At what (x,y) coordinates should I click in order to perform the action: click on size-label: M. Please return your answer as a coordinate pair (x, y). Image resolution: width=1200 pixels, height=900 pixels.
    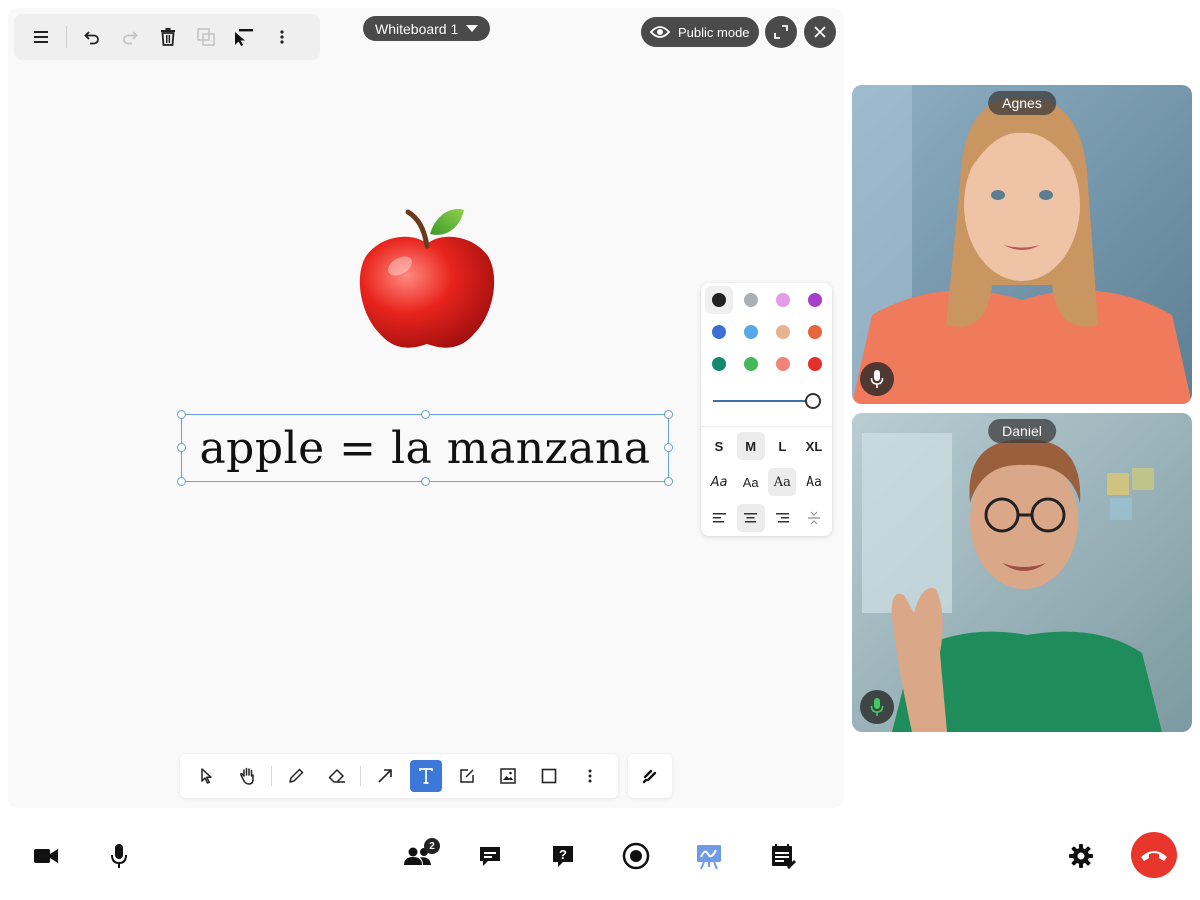
    Looking at the image, I should click on (751, 446).